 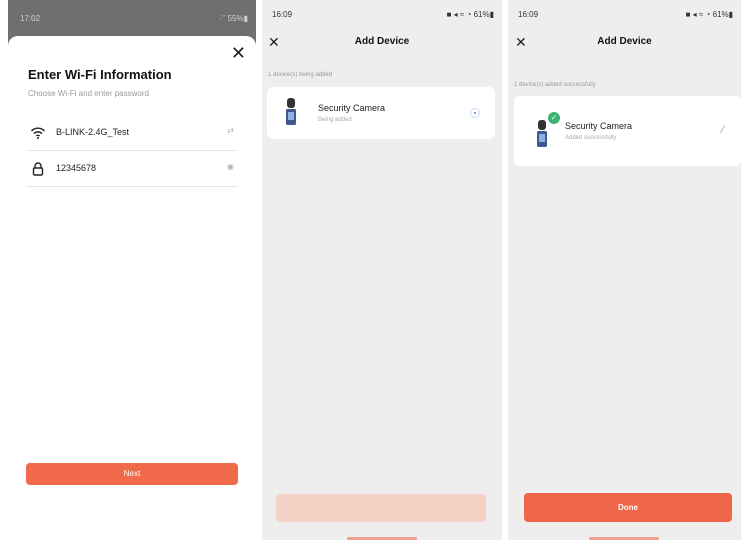 What do you see at coordinates (233, 18) in the screenshot?
I see `status-icons: ·‵‵ 55%▮` at bounding box center [233, 18].